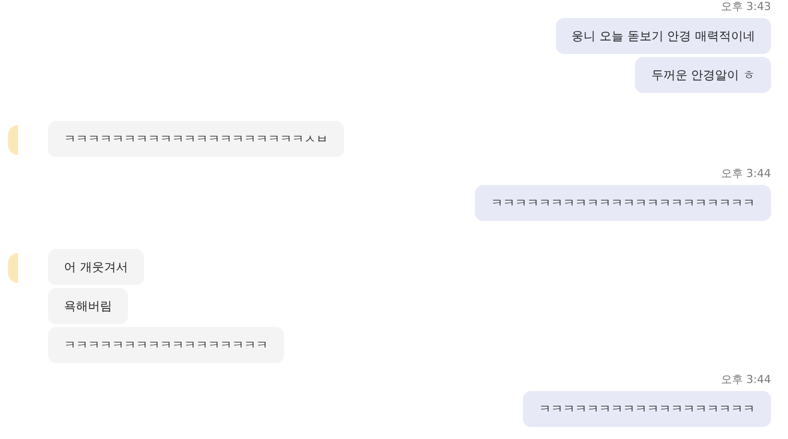 Image resolution: width=788 pixels, height=439 pixels. Describe the element at coordinates (196, 139) in the screenshot. I see `message-bubble: ㅋㅋㅋㅋㅋㅋㅋㅋㅋㅋㅋㅋㅋㅋㅋㅋㅋㅋㅋㅋㅅㅂ` at that location.